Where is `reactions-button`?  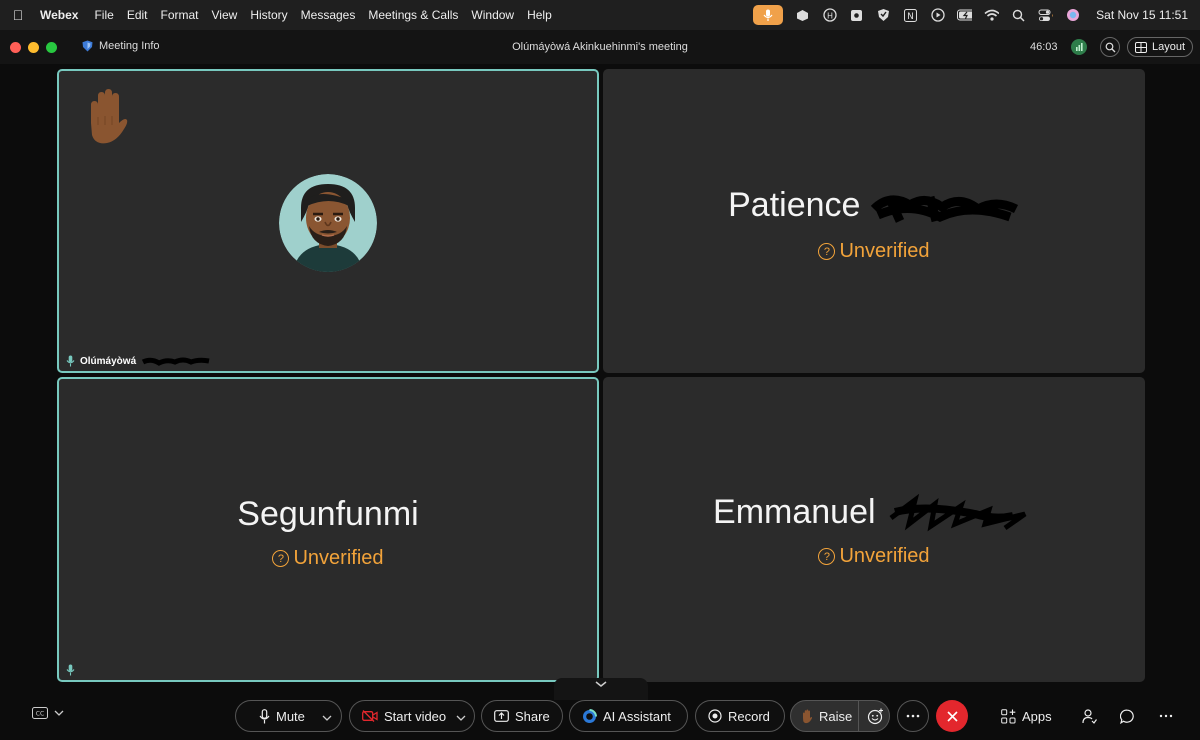
reactions-button is located at coordinates (875, 716).